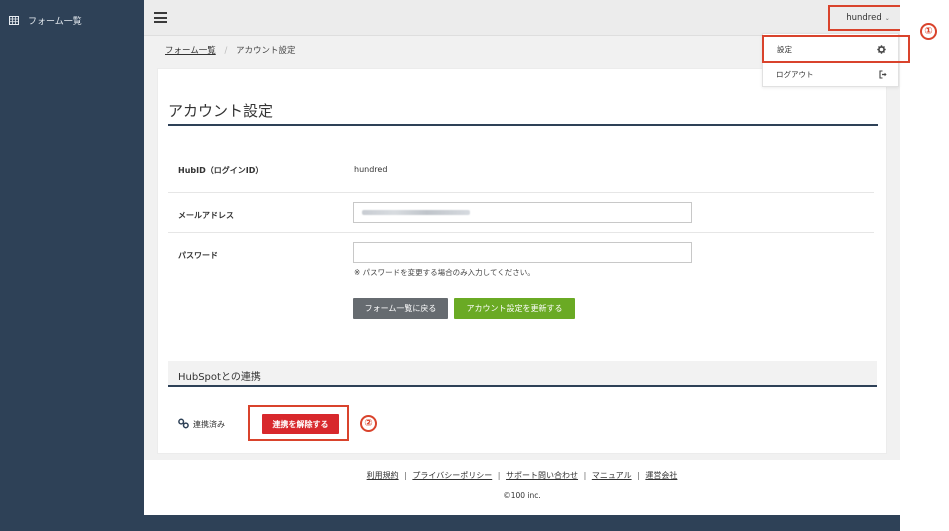 The width and height of the screenshot is (949, 531). What do you see at coordinates (522, 374) in the screenshot?
I see `hubspot-section-header: HubSpotとの連携` at bounding box center [522, 374].